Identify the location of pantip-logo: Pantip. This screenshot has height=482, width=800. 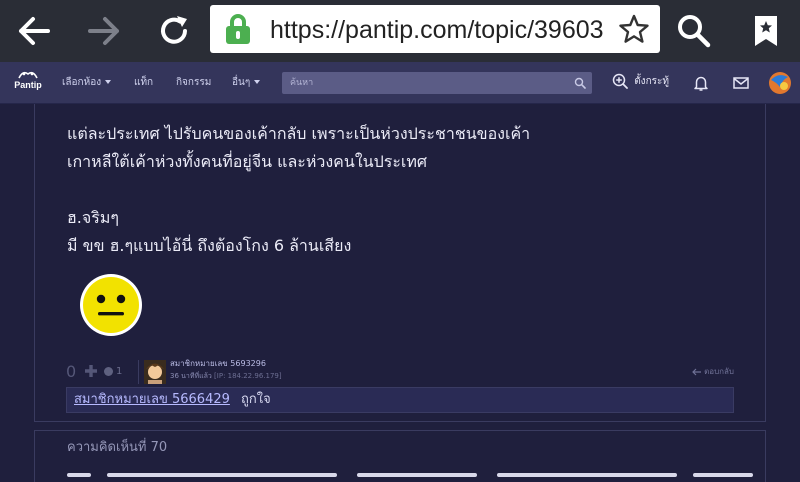
(28, 83).